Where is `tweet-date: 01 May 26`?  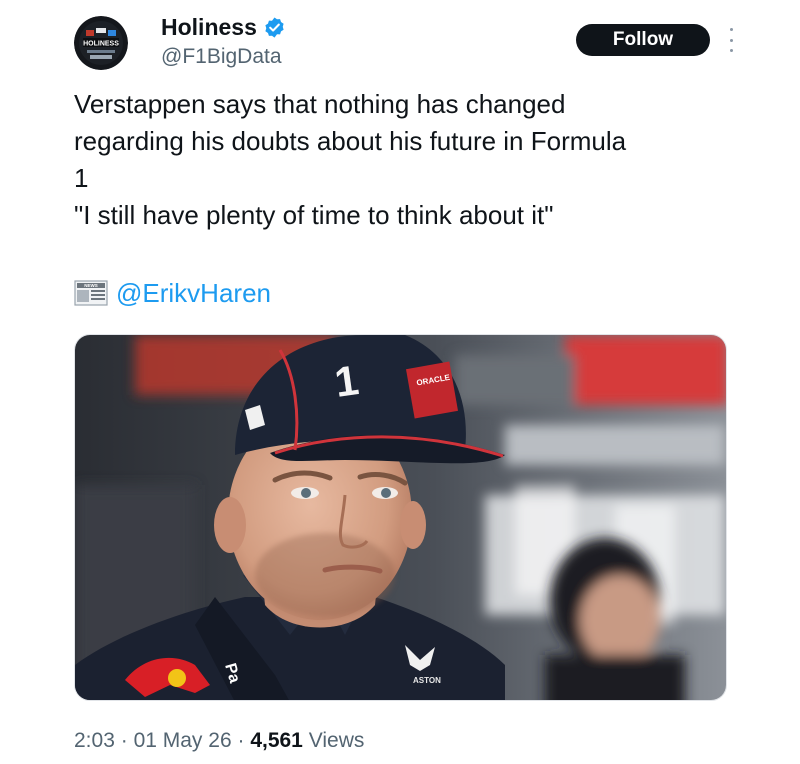 tweet-date: 01 May 26 is located at coordinates (183, 740).